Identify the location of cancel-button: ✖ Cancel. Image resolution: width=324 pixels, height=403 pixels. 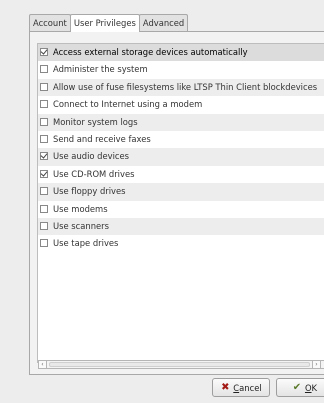
(241, 387).